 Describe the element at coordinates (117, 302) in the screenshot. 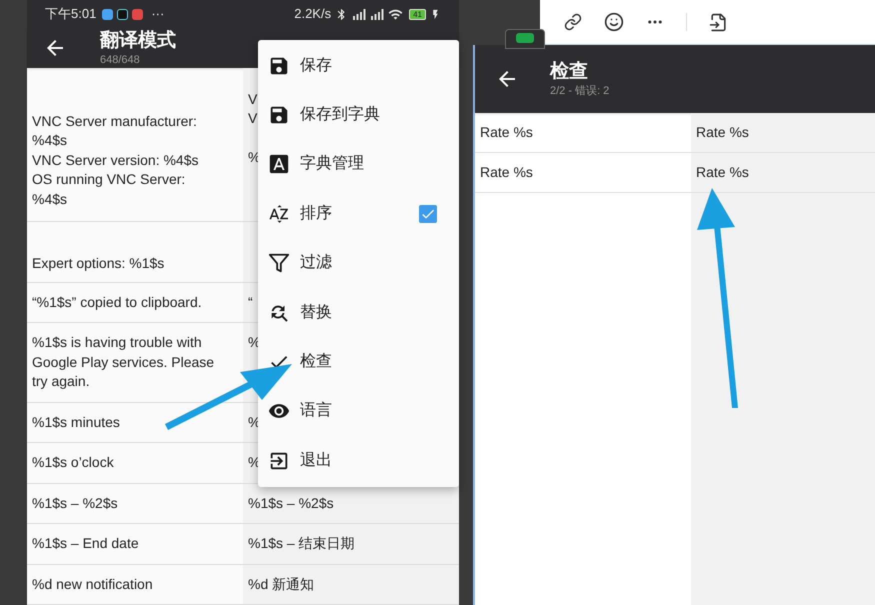

I see `source-cell-text: “%1$s” copied to clipboard.` at that location.